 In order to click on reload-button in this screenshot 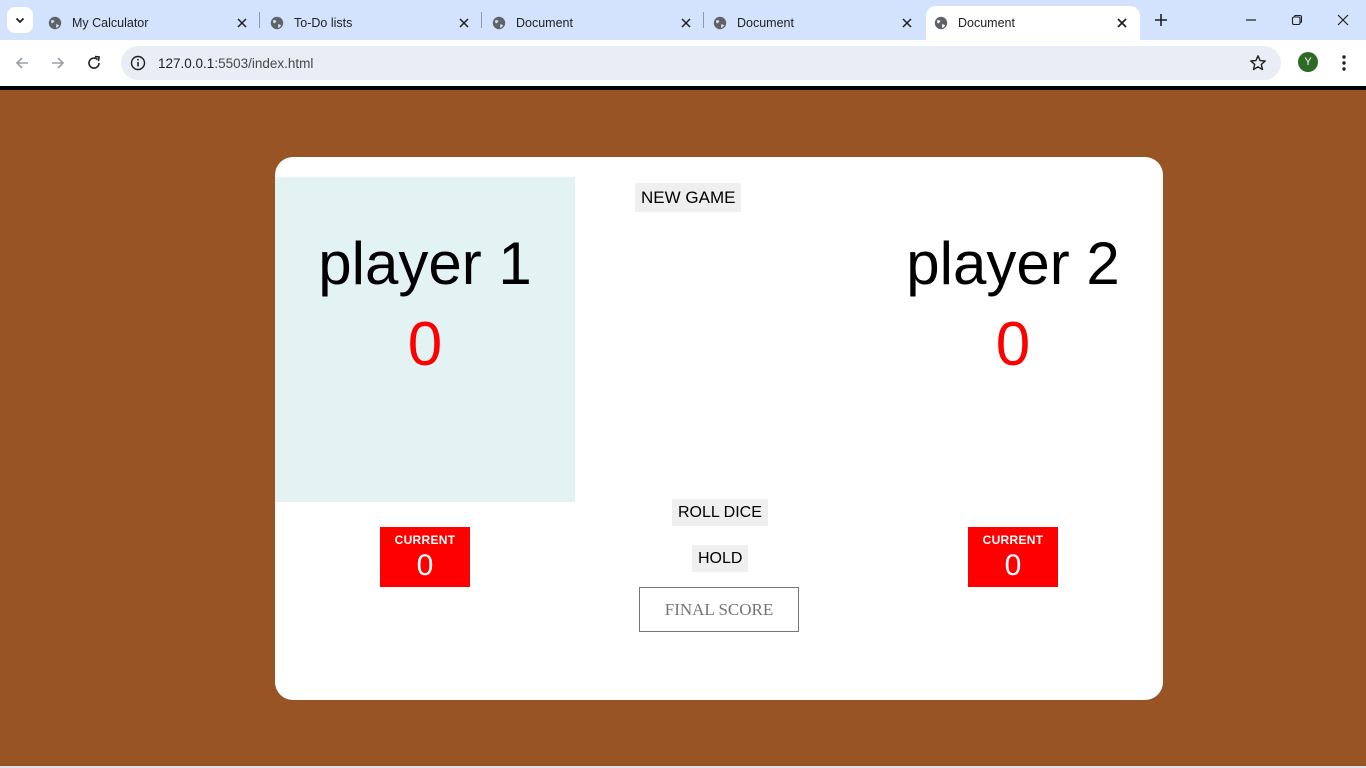, I will do `click(94, 63)`.